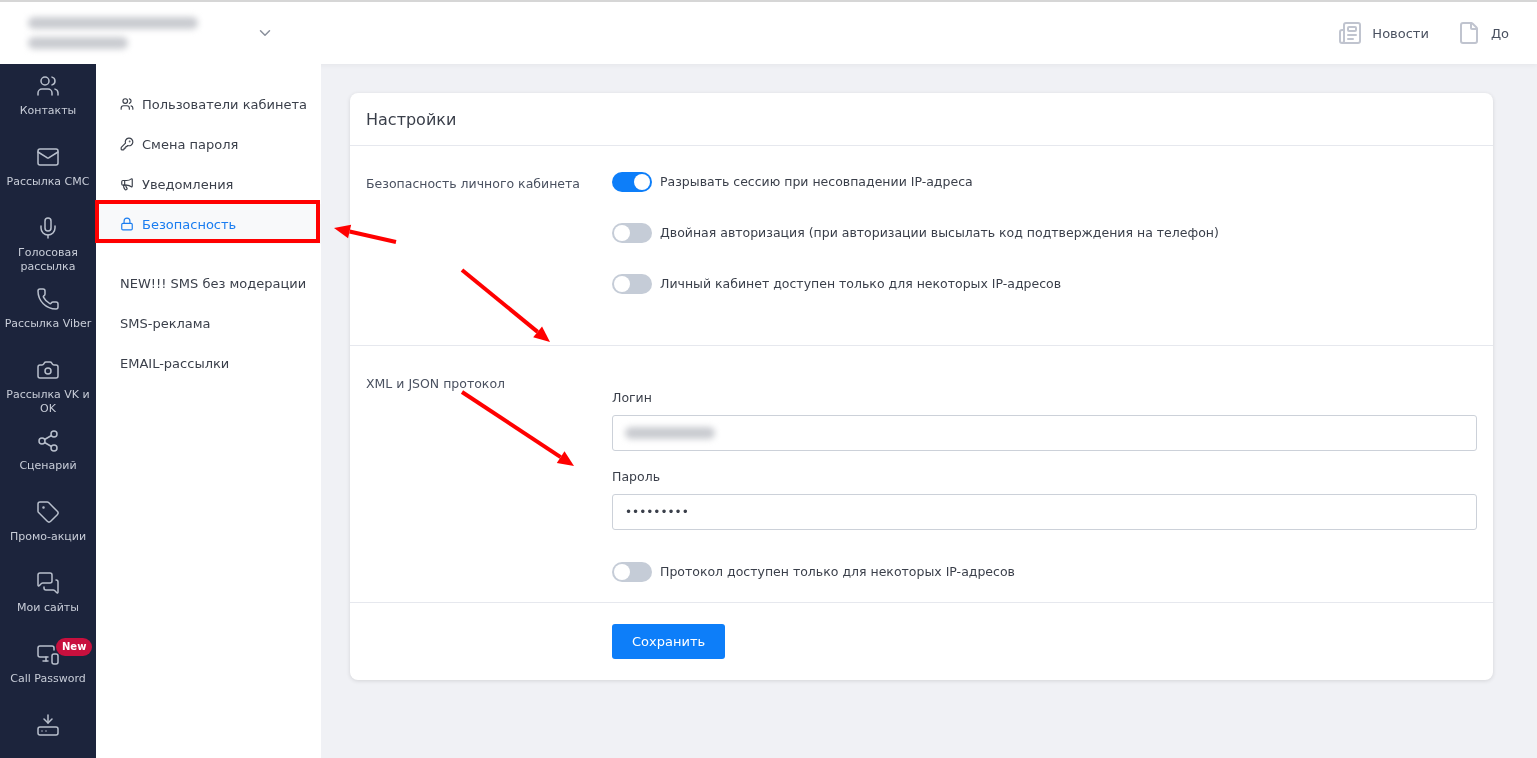 The width and height of the screenshot is (1537, 758). I want to click on camera-icon, so click(48, 370).